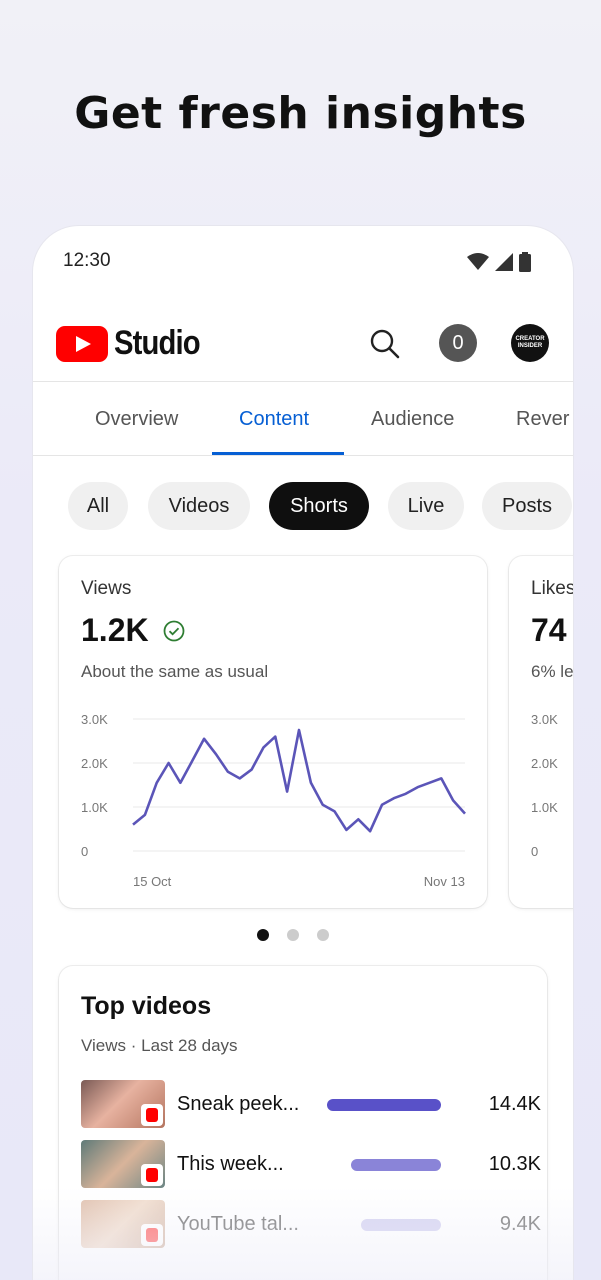 This screenshot has height=1280, width=601. I want to click on wifi-icon, so click(478, 261).